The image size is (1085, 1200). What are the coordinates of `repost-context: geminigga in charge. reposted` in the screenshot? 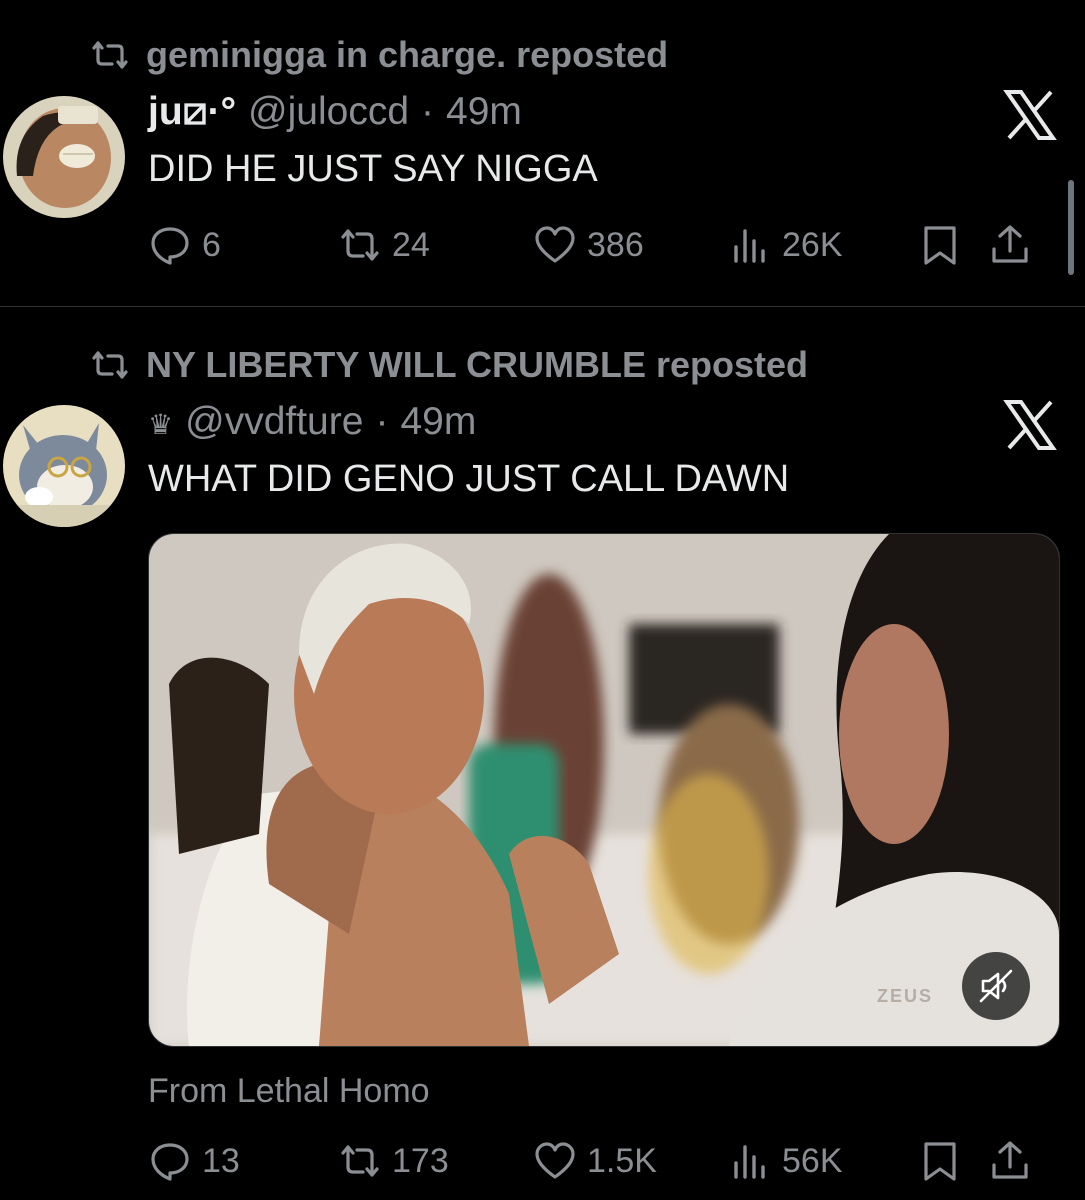 It's located at (378, 55).